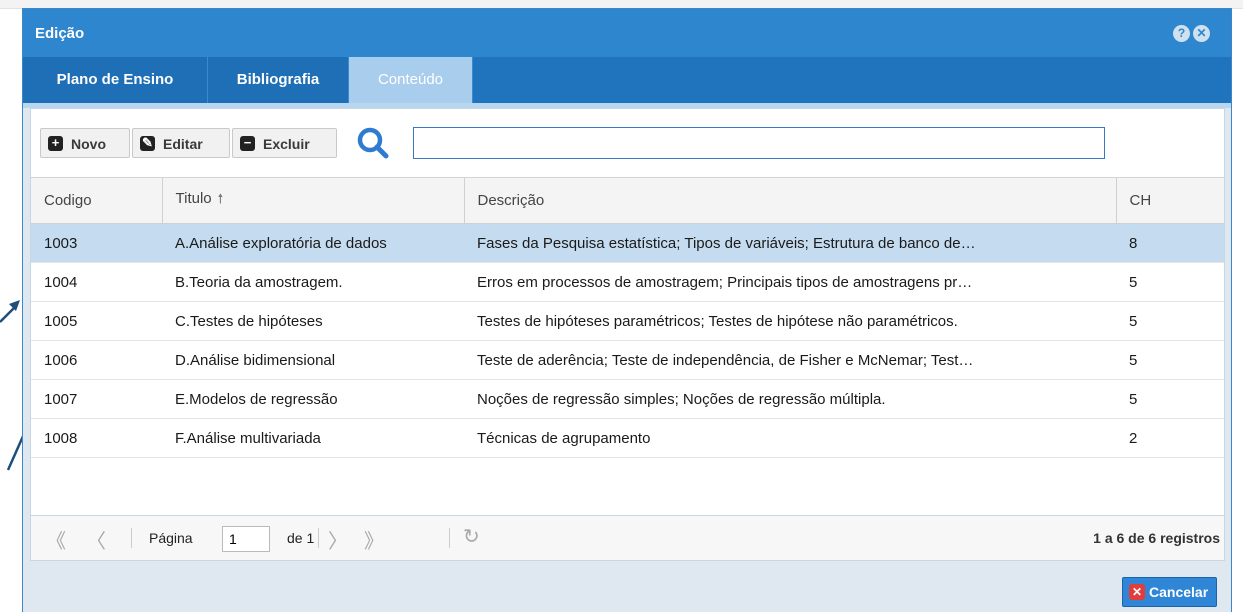 The height and width of the screenshot is (612, 1243). Describe the element at coordinates (1140, 200) in the screenshot. I see `column-header-ch-label: CH` at that location.